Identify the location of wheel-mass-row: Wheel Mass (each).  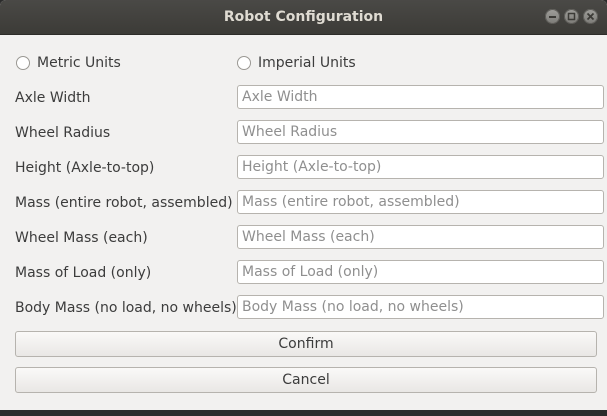
(303, 238).